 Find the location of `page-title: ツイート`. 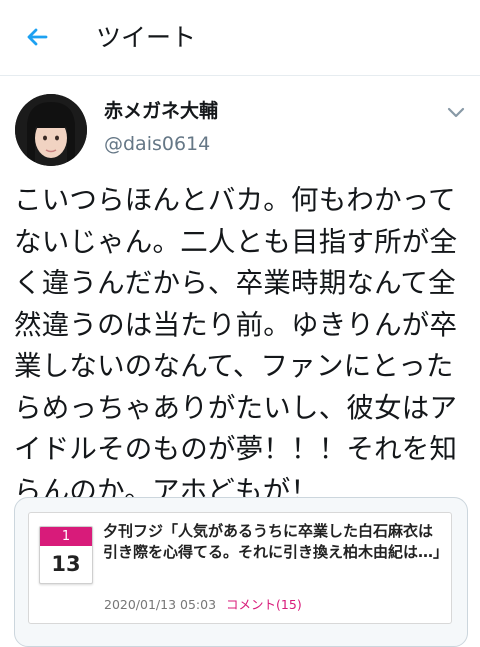

page-title: ツイート is located at coordinates (146, 37).